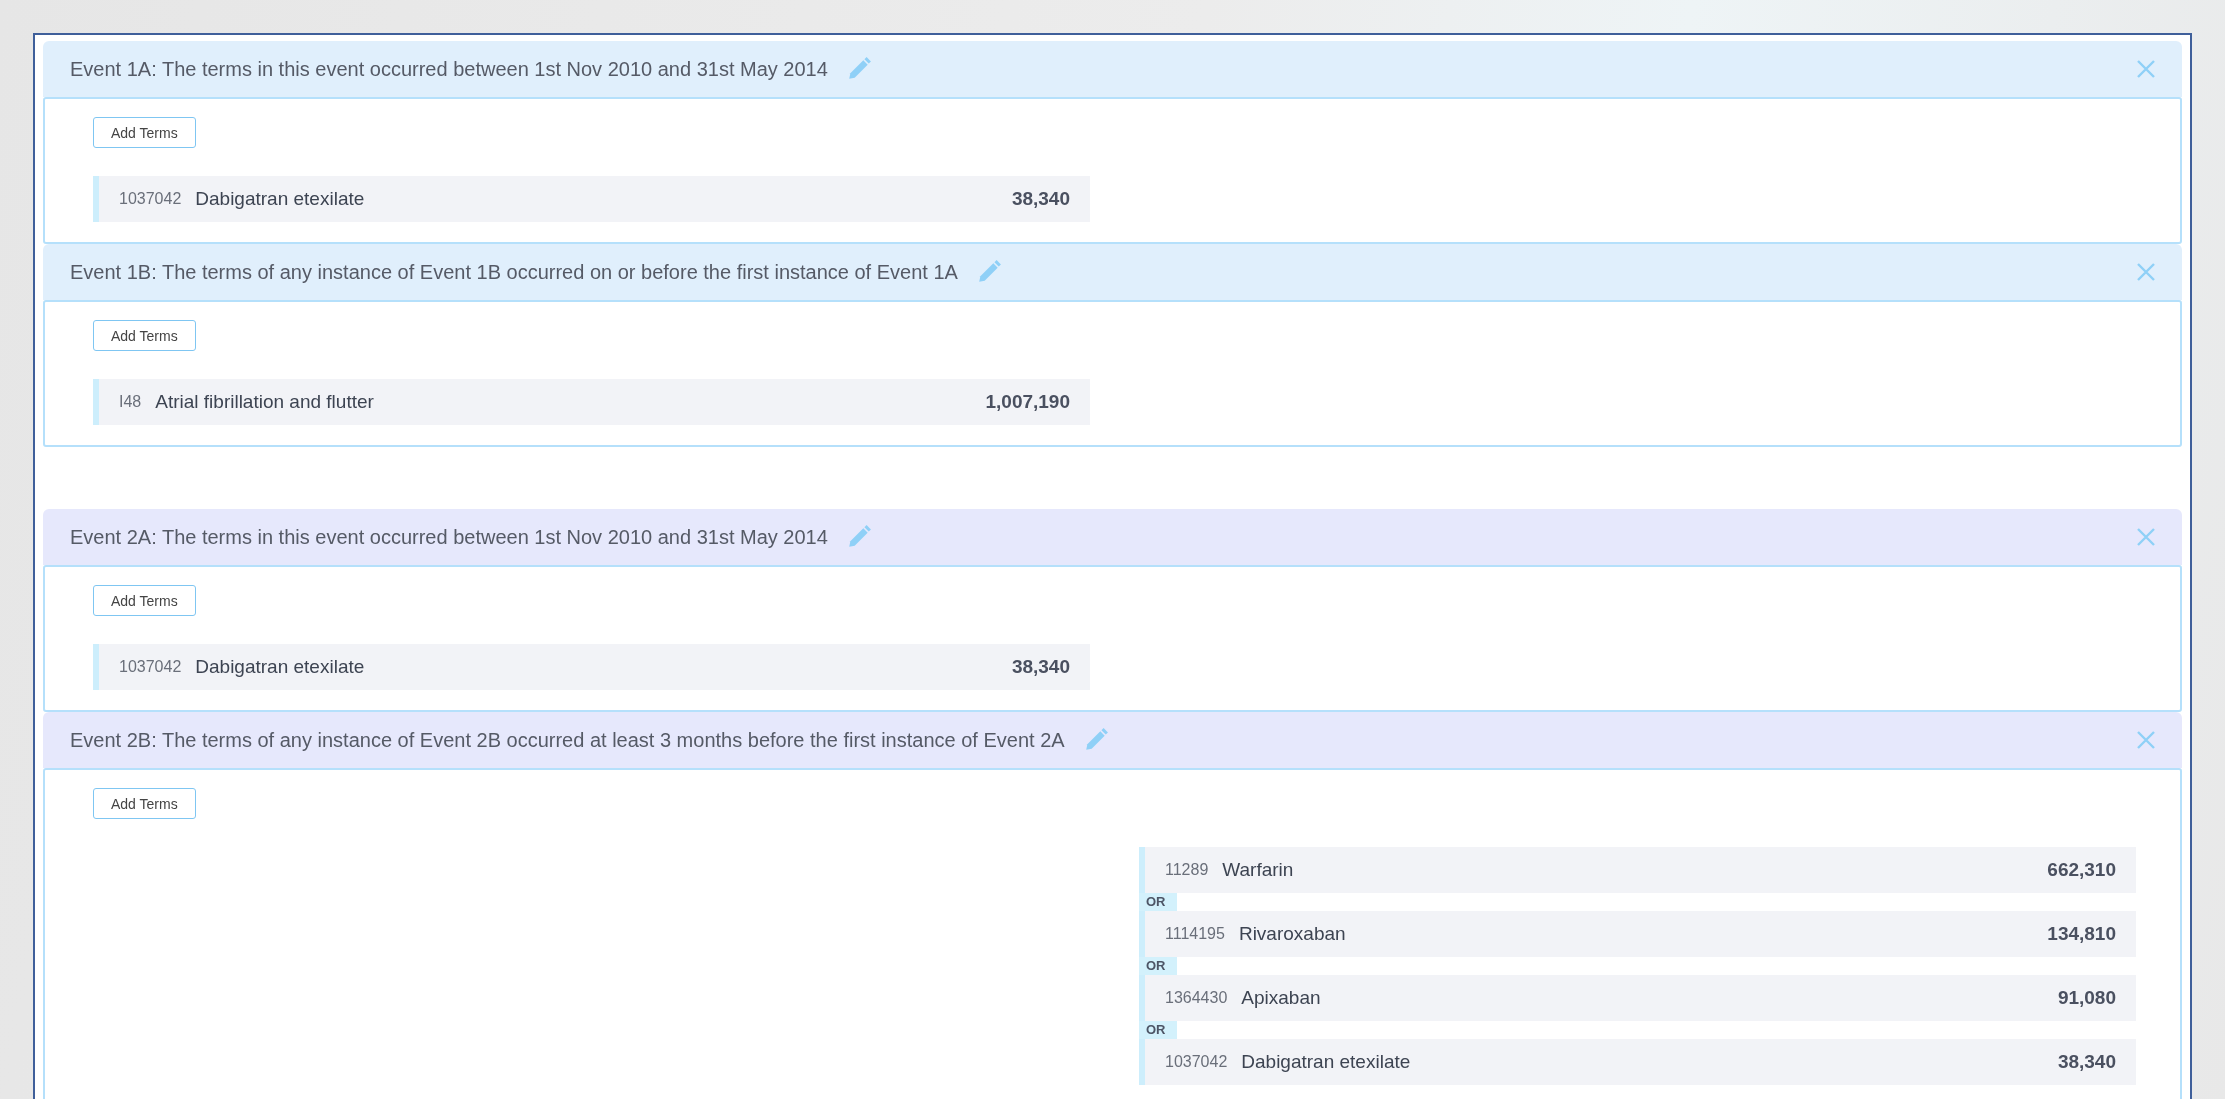 Image resolution: width=2225 pixels, height=1099 pixels. What do you see at coordinates (1637, 934) in the screenshot?
I see `term-row: 1114195 Rivaroxaban 134,810` at bounding box center [1637, 934].